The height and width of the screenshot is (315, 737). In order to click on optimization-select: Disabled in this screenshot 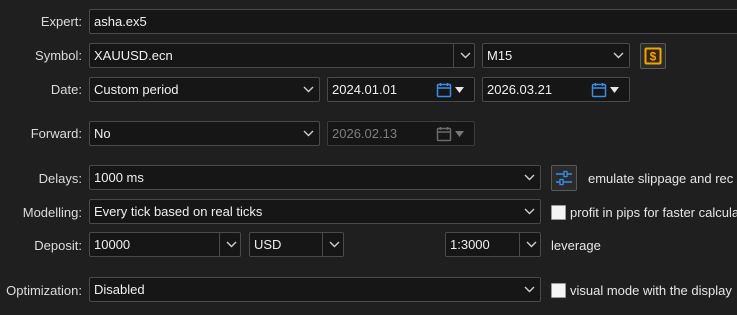, I will do `click(315, 289)`.